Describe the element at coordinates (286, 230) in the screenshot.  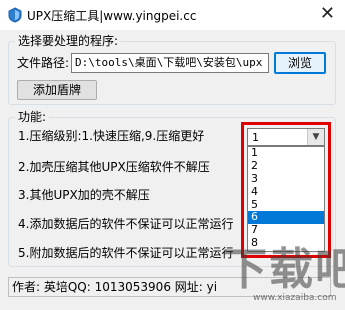
I see `dropdown-option-7: 7` at that location.